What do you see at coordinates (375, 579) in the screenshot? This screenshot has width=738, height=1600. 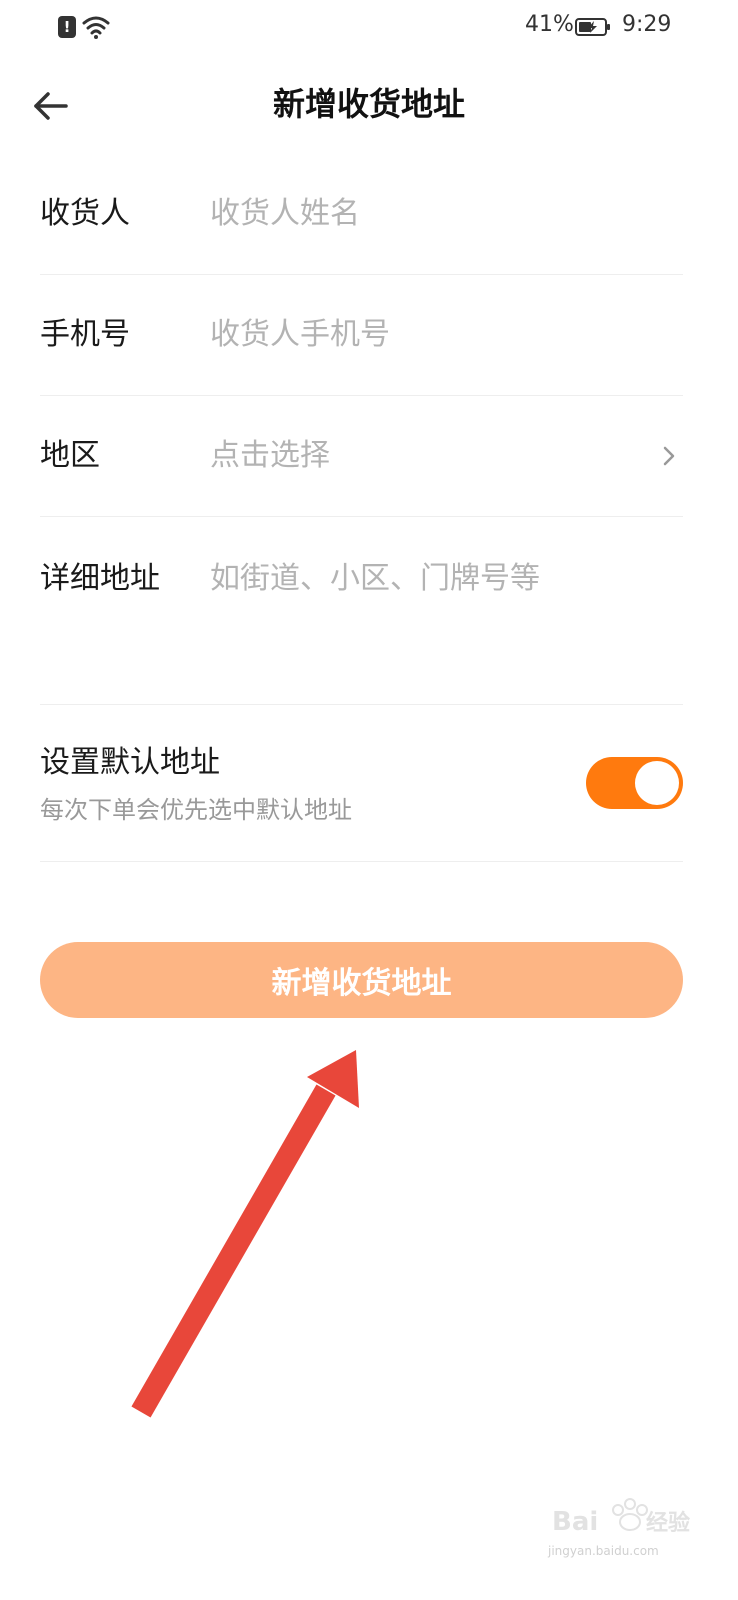 I see `detail-address-textarea: 如街道、小区、门牌号等` at bounding box center [375, 579].